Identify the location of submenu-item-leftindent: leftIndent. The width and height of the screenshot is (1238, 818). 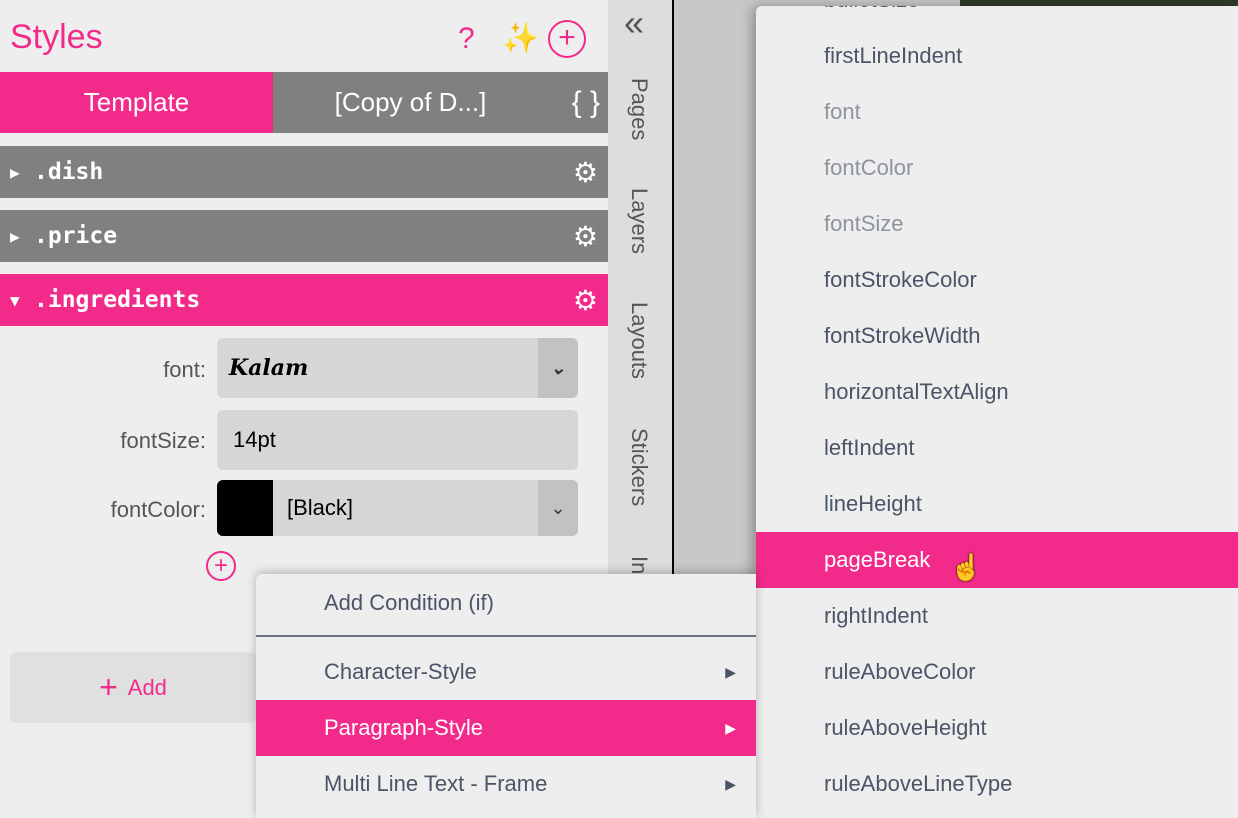
(997, 448).